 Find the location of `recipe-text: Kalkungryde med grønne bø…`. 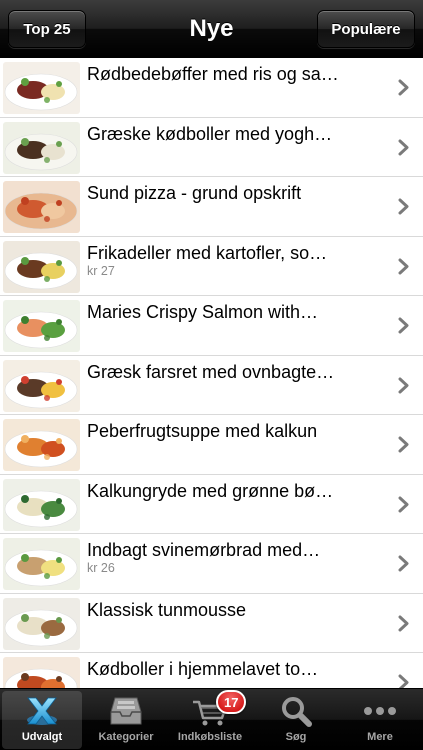

recipe-text: Kalkungryde med grønne bø… is located at coordinates (232, 491).